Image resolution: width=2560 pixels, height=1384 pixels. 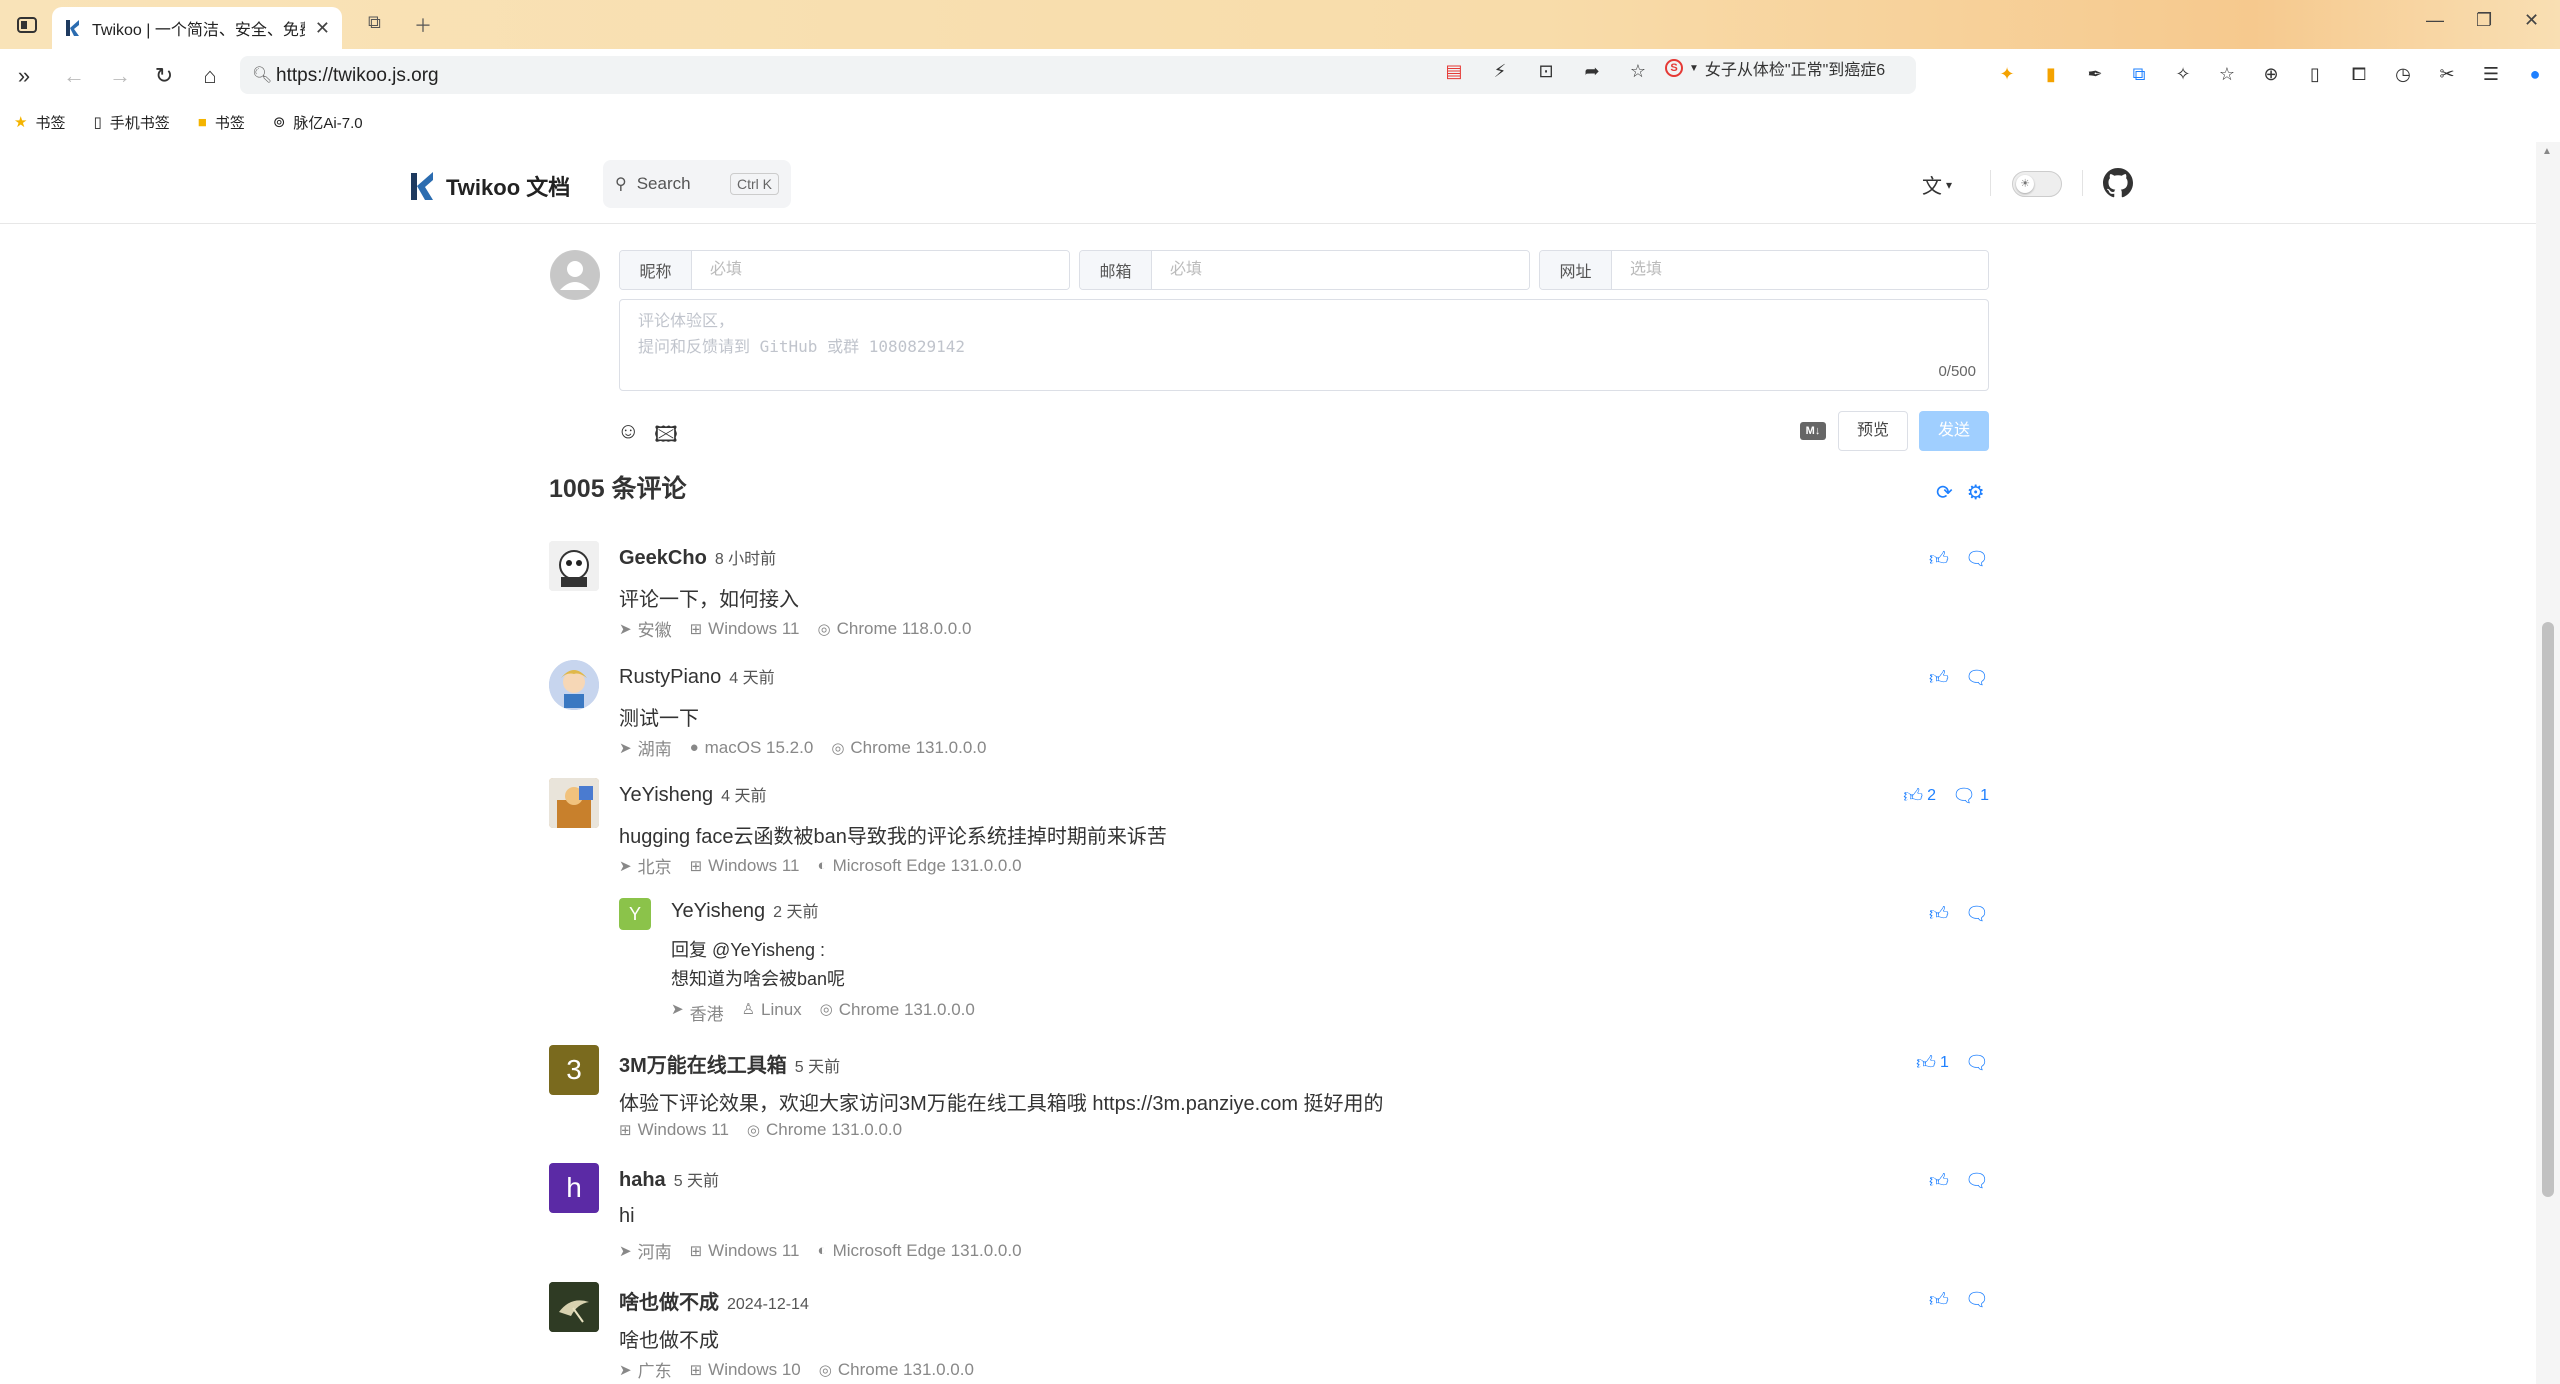 What do you see at coordinates (2548, 909) in the screenshot?
I see `scroll-thumb` at bounding box center [2548, 909].